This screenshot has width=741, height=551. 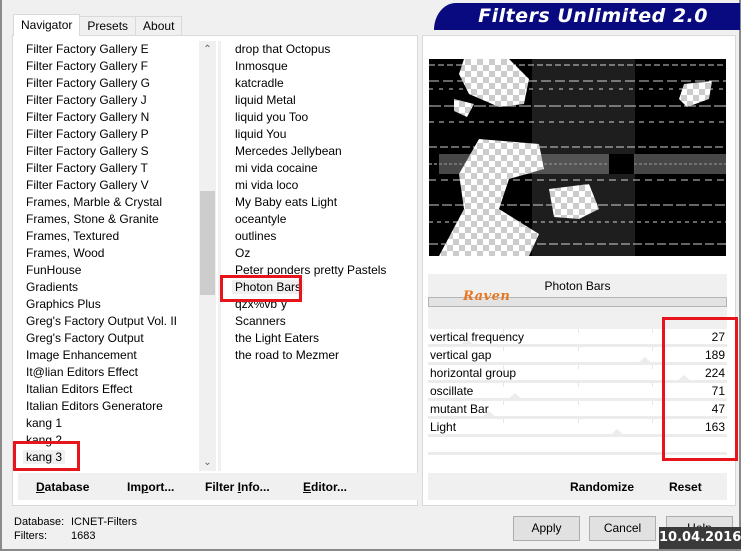 I want to click on list-item-label: Filter Factory Gallery T, so click(x=87, y=168).